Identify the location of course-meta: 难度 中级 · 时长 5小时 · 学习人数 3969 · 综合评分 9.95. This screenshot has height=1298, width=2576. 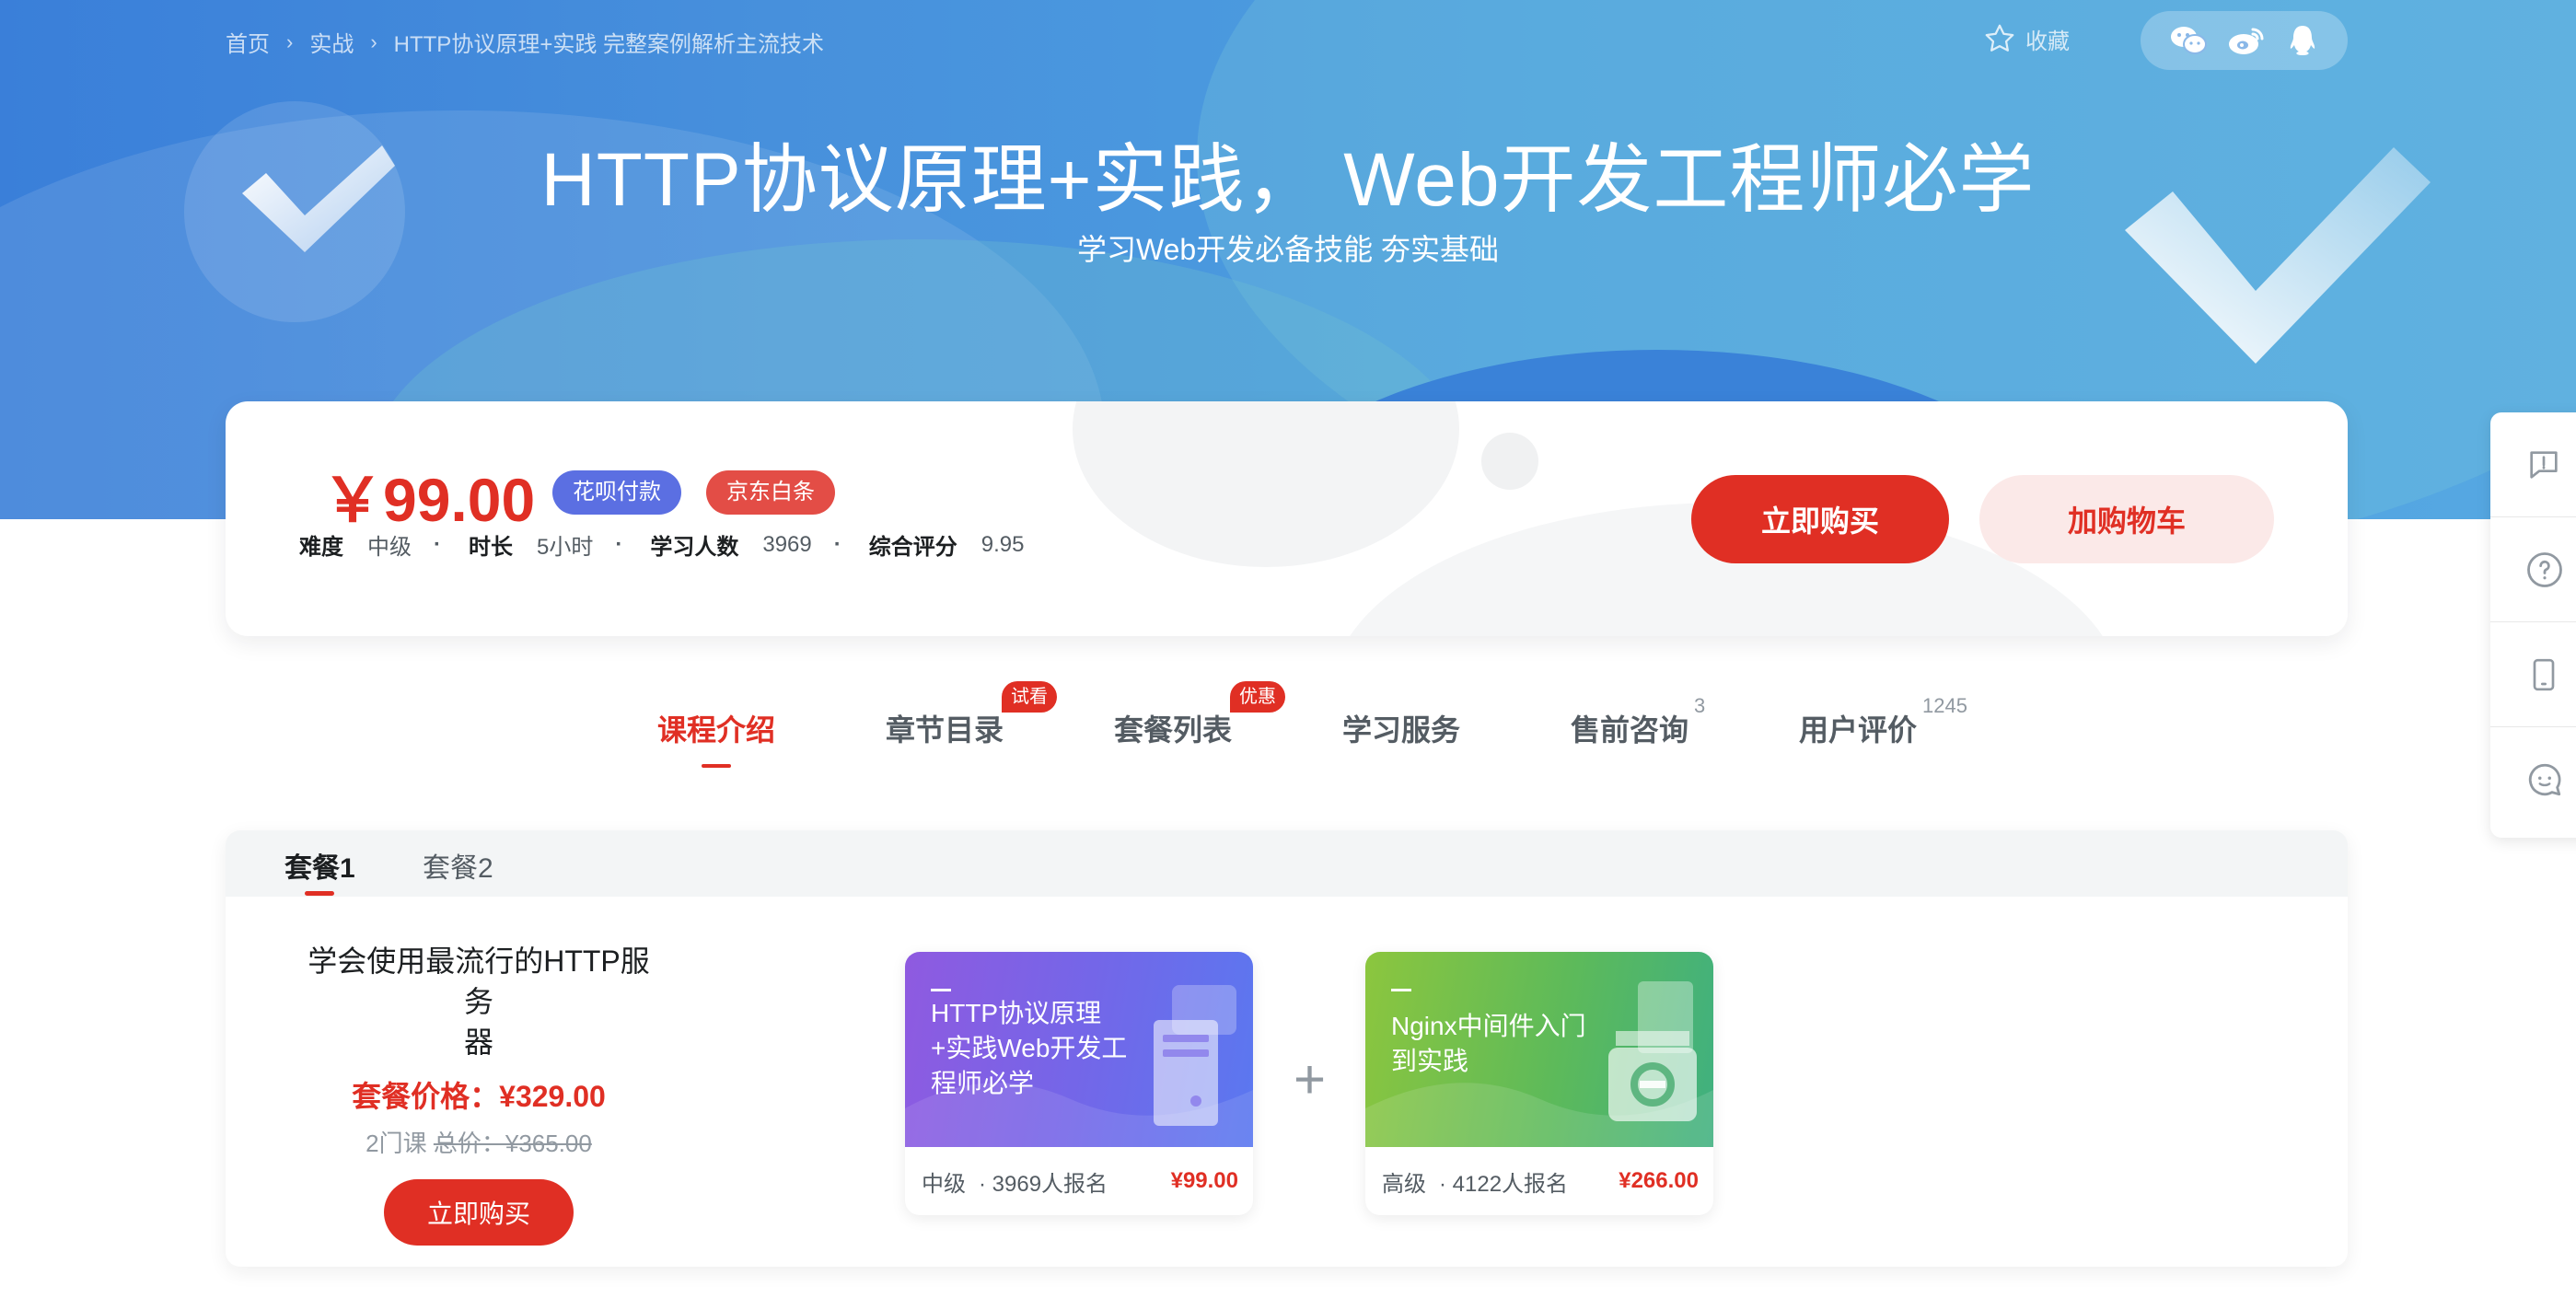
(672, 544).